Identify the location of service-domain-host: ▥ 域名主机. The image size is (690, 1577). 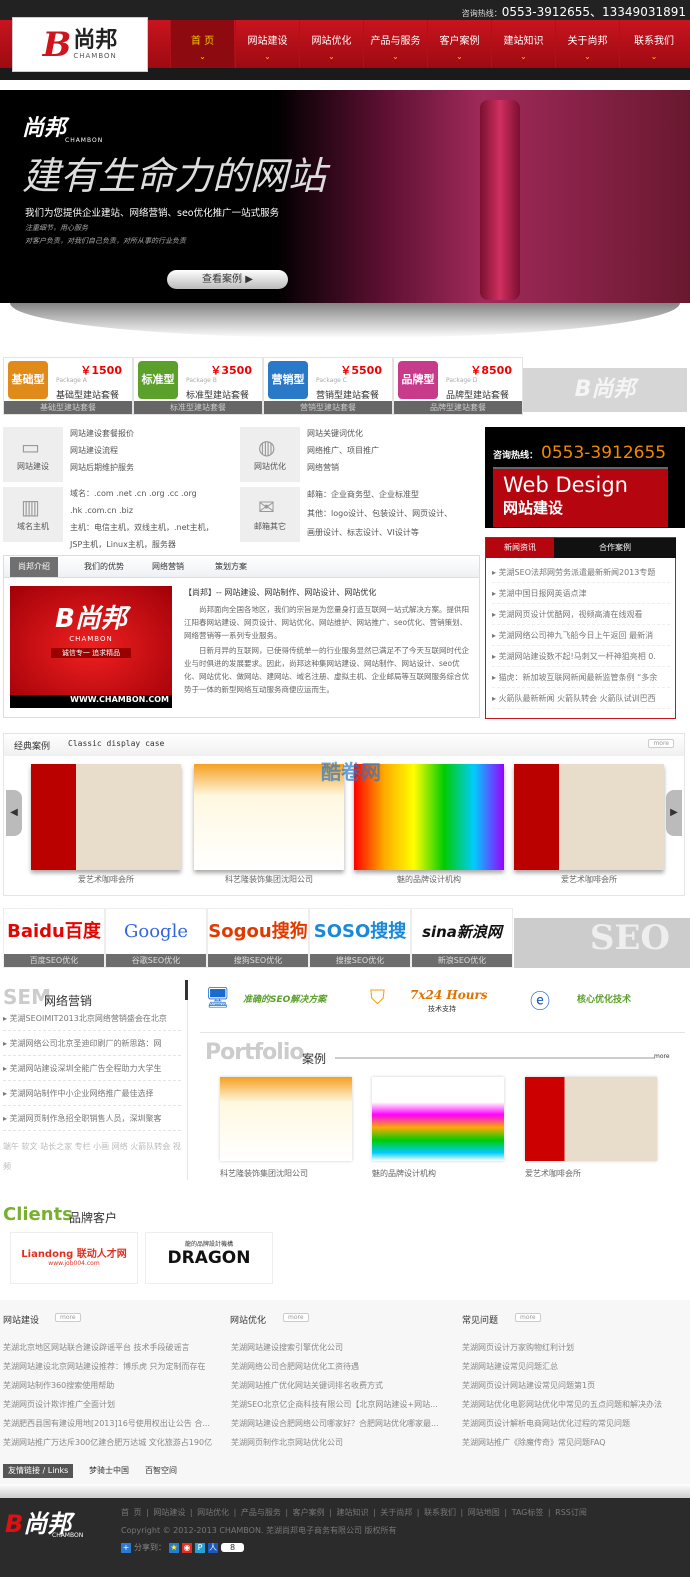
(33, 514).